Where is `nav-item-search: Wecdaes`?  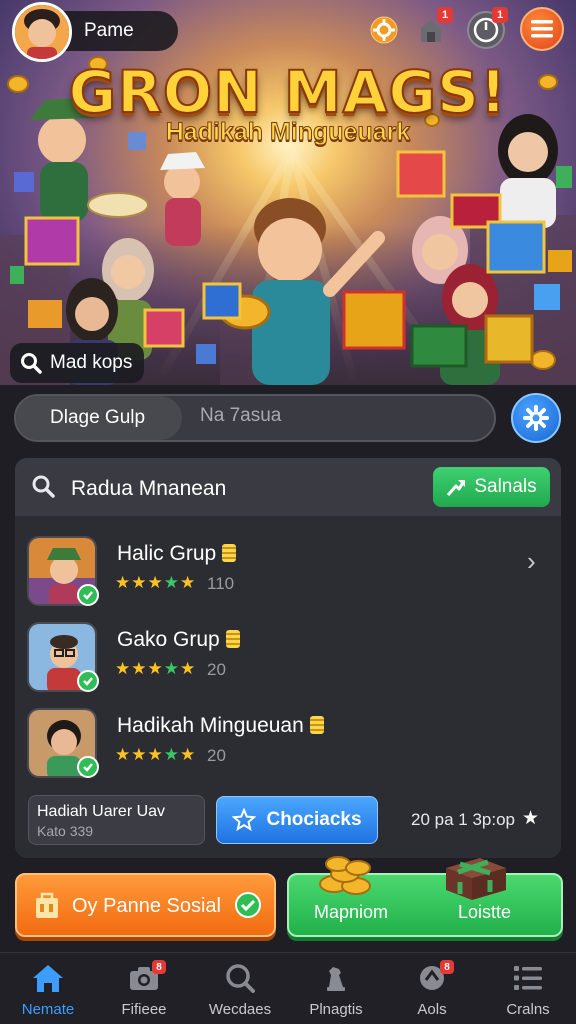
nav-item-search: Wecdaes is located at coordinates (240, 988).